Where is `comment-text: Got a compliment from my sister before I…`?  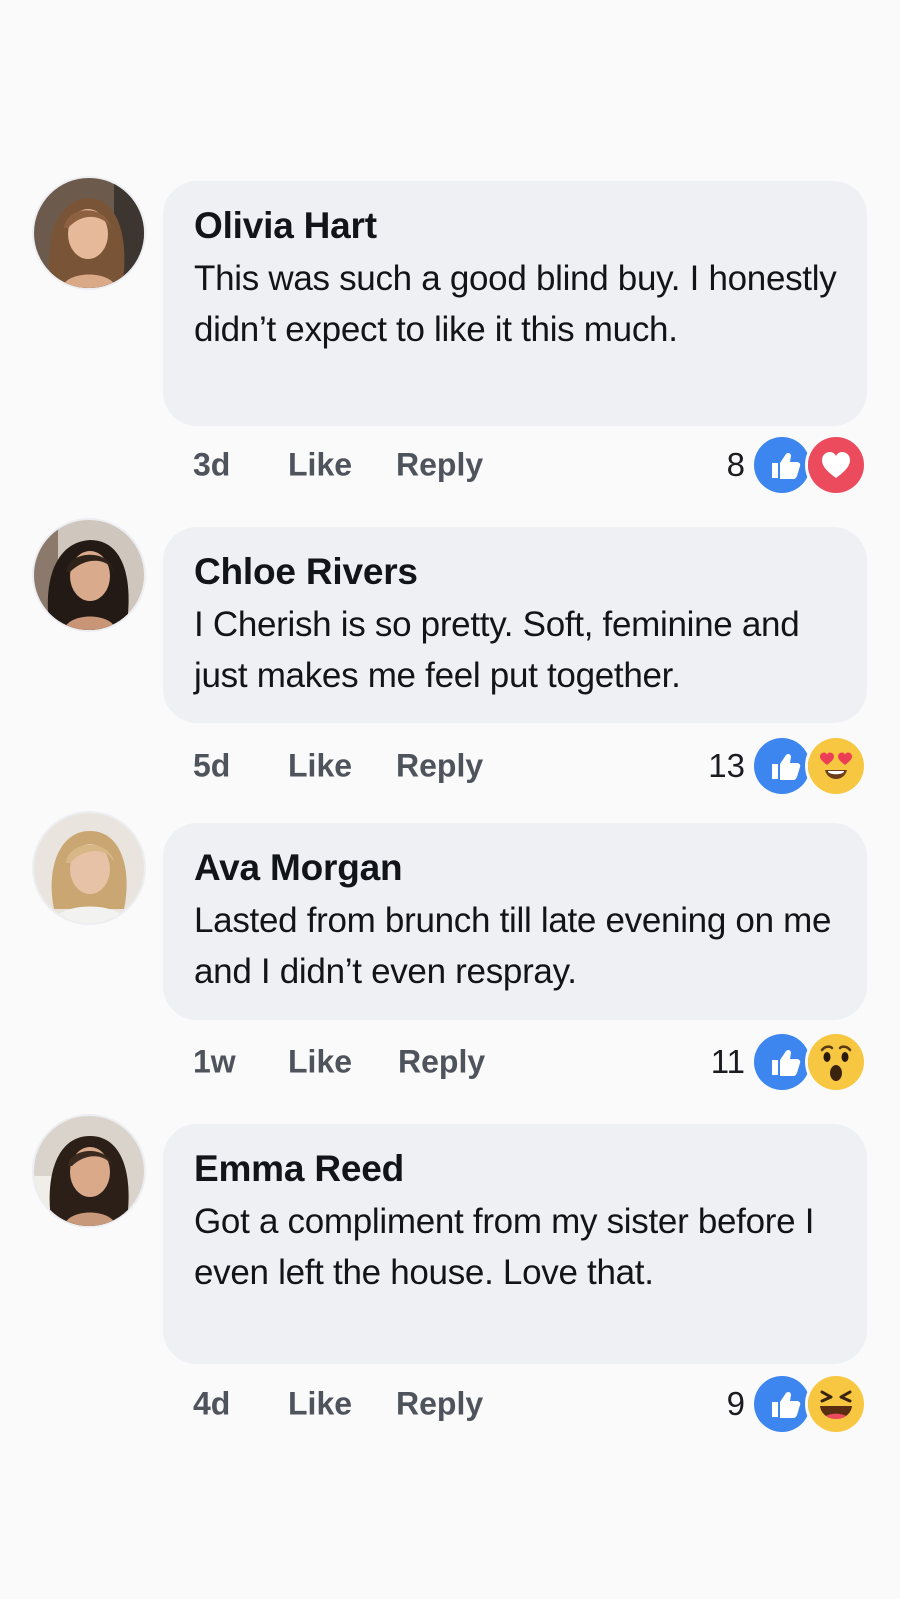 comment-text: Got a compliment from my sister before I… is located at coordinates (504, 1247).